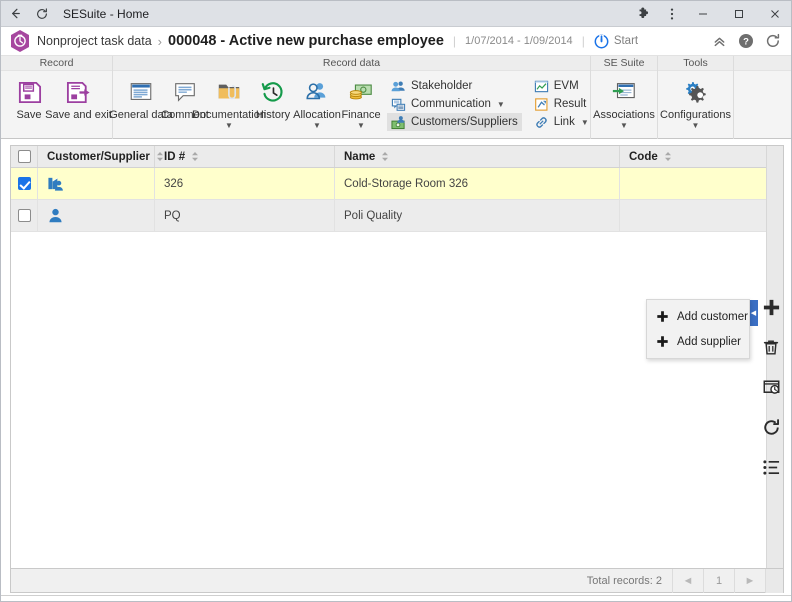 The width and height of the screenshot is (792, 602). Describe the element at coordinates (541, 122) in the screenshot. I see `link-chain-icon` at that location.